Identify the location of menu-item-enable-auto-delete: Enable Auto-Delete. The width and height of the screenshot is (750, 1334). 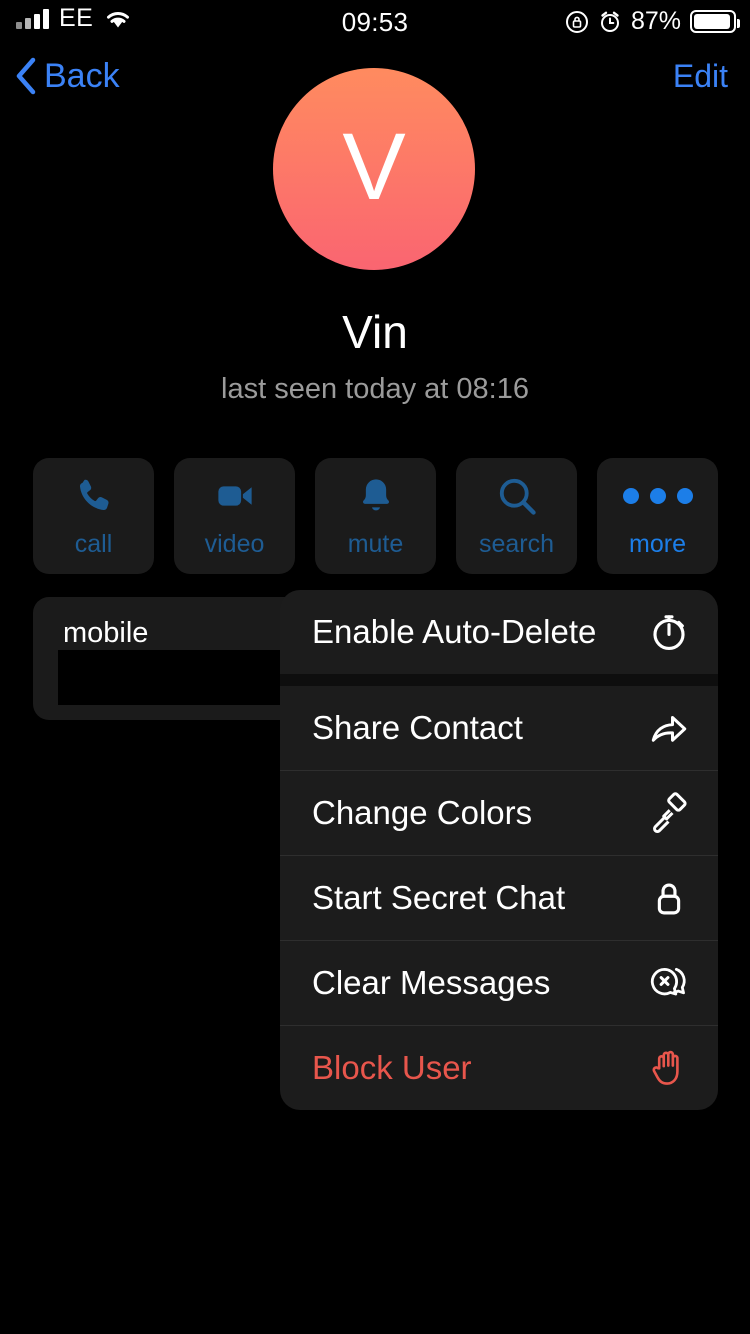
(499, 632).